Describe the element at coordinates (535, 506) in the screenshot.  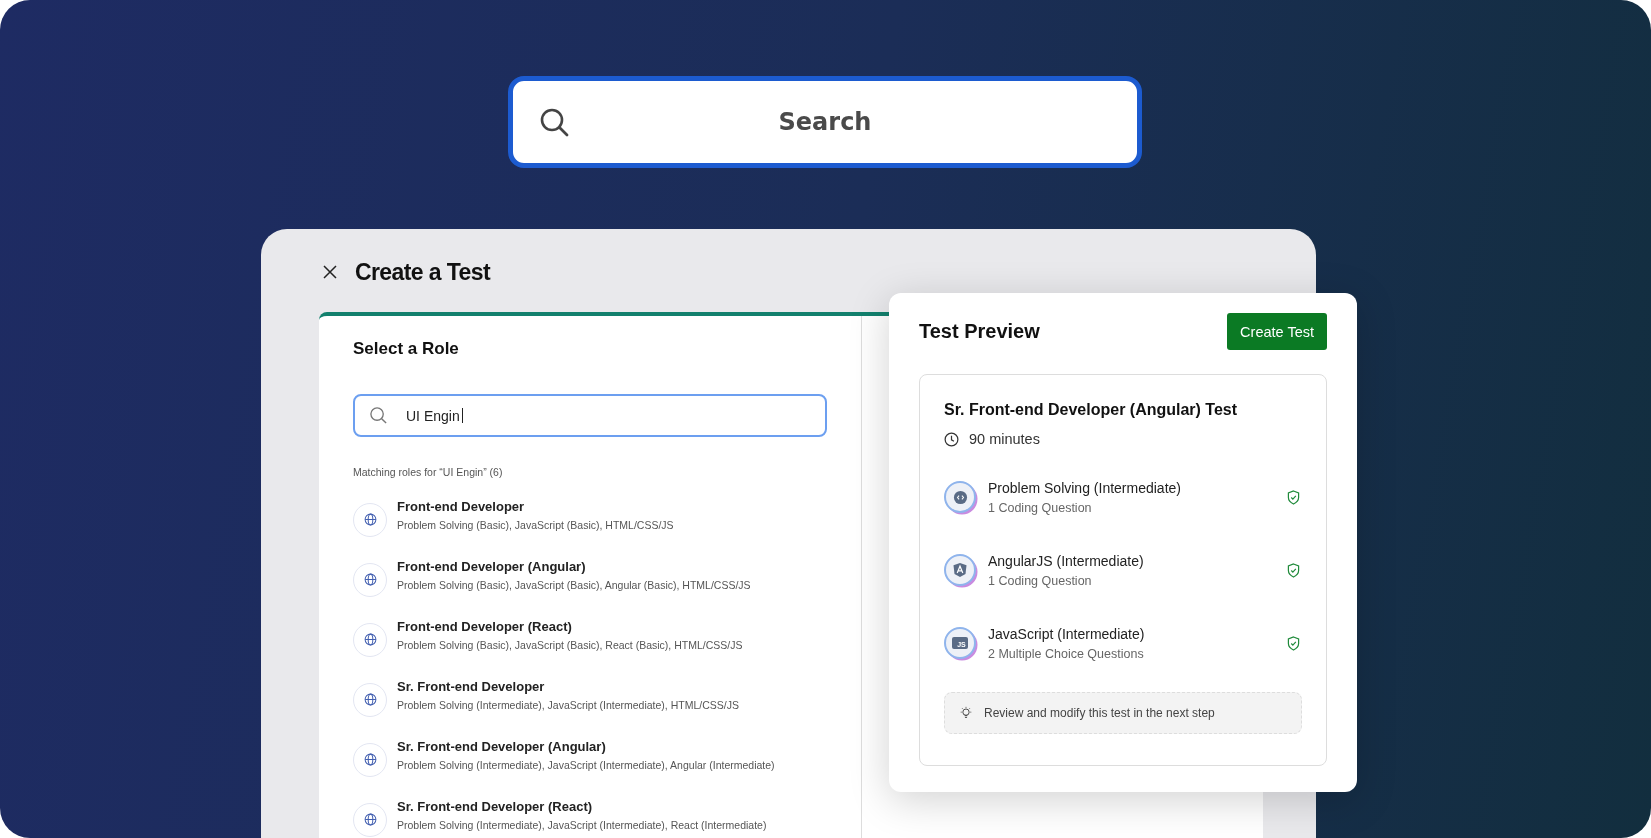
I see `role-title: Front-end Developer` at that location.